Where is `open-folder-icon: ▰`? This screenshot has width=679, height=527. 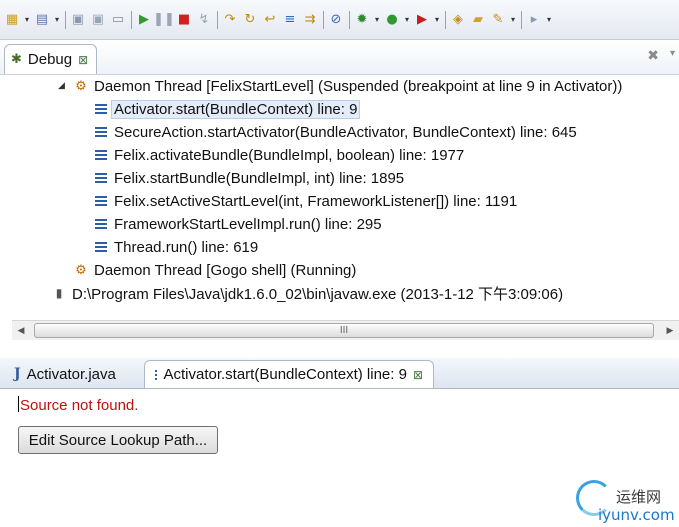 open-folder-icon: ▰ is located at coordinates (478, 20).